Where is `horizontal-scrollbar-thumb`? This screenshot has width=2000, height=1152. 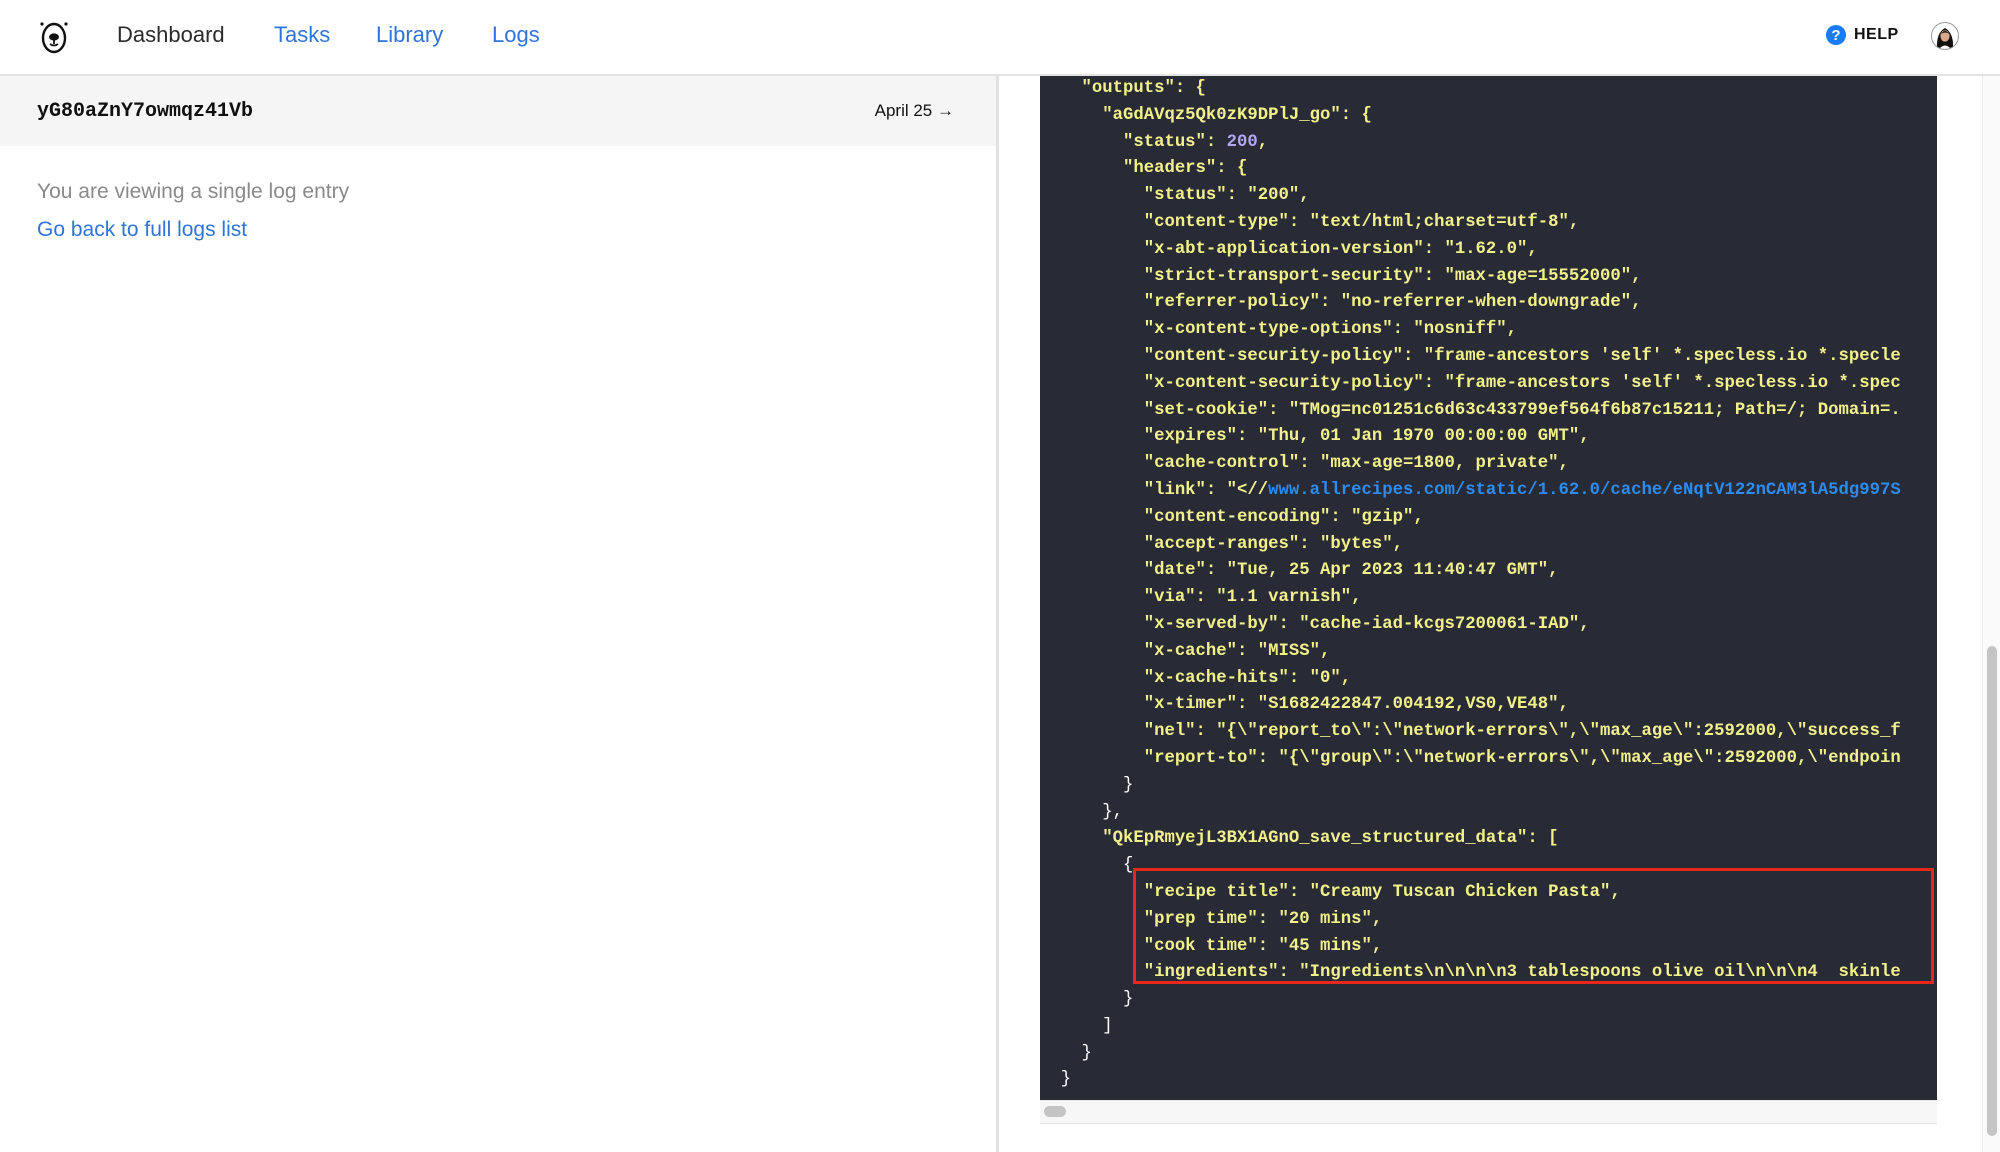 horizontal-scrollbar-thumb is located at coordinates (1055, 1111).